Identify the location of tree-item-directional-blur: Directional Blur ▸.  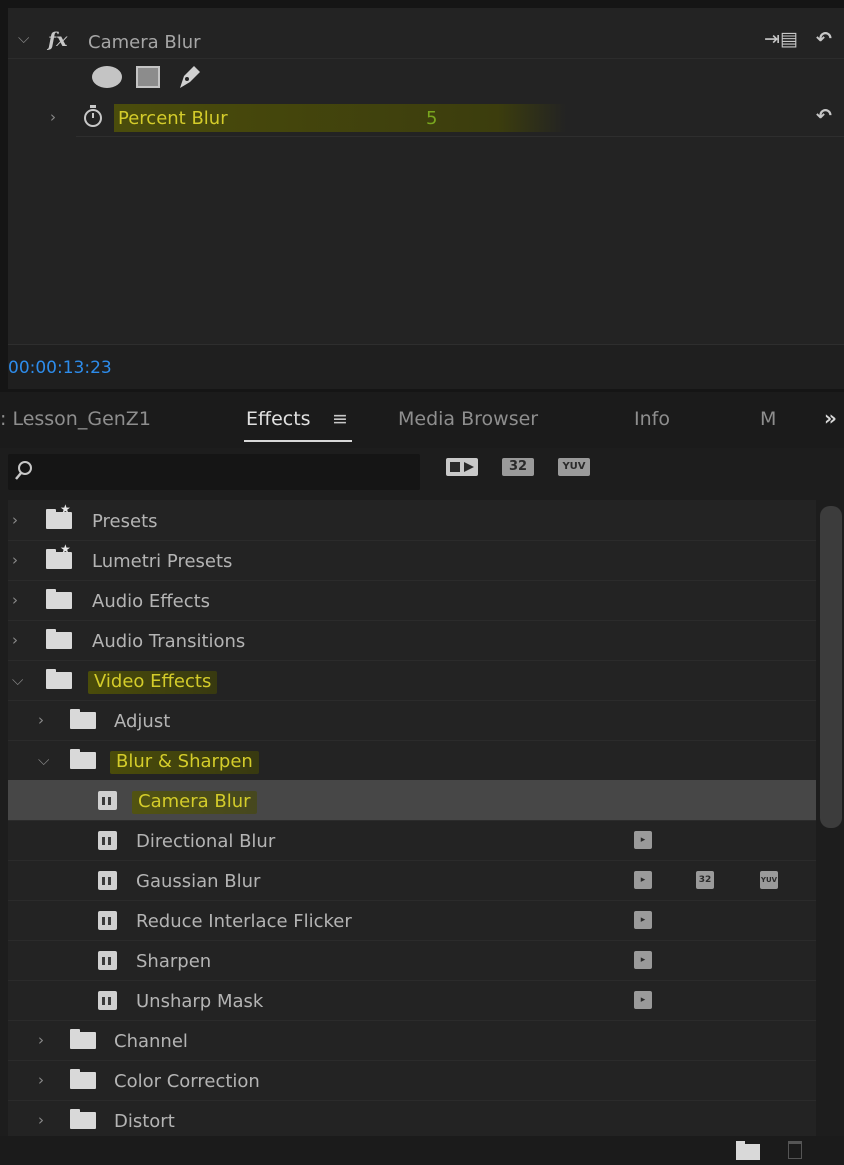
(412, 840).